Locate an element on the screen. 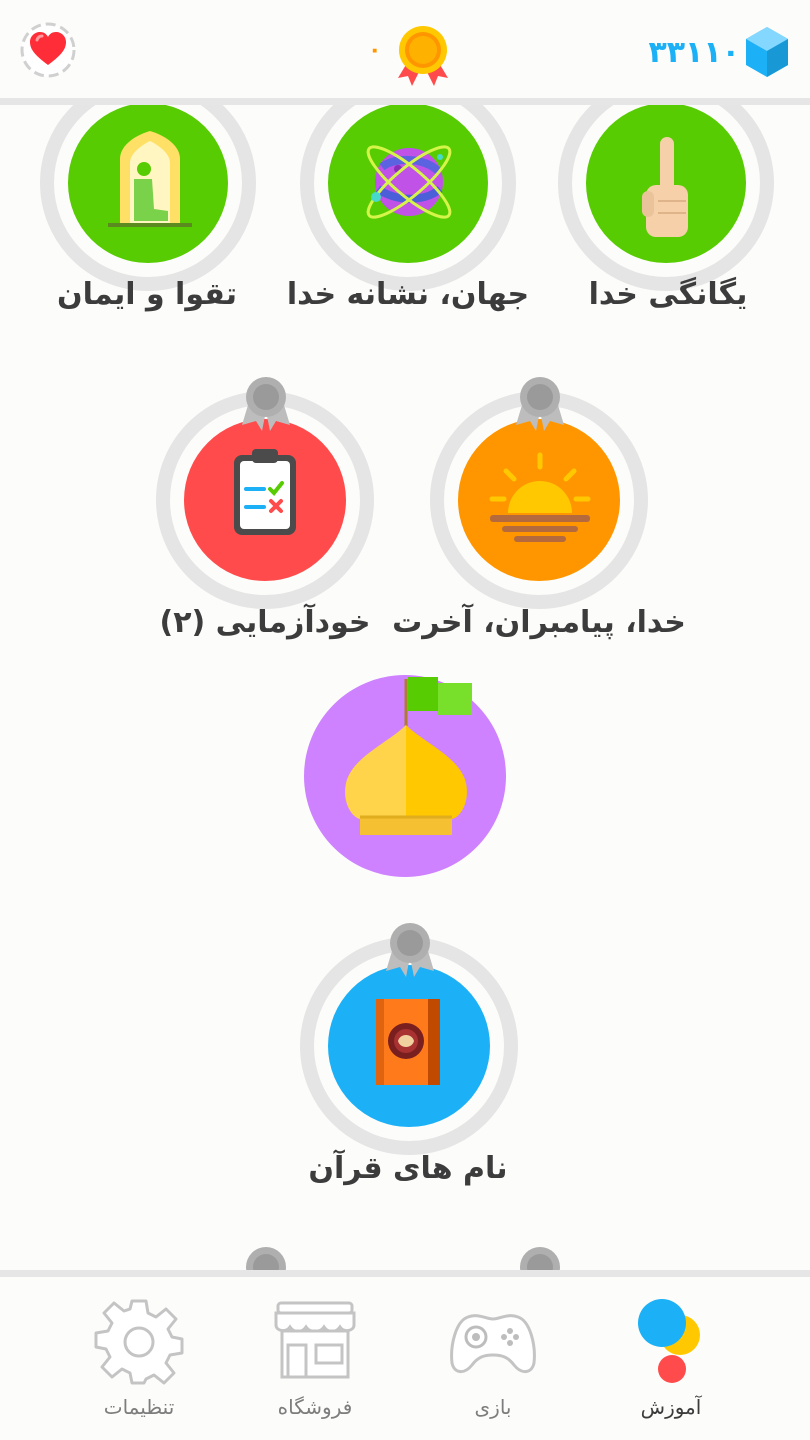  nav-label: آموزش is located at coordinates (671, 1407).